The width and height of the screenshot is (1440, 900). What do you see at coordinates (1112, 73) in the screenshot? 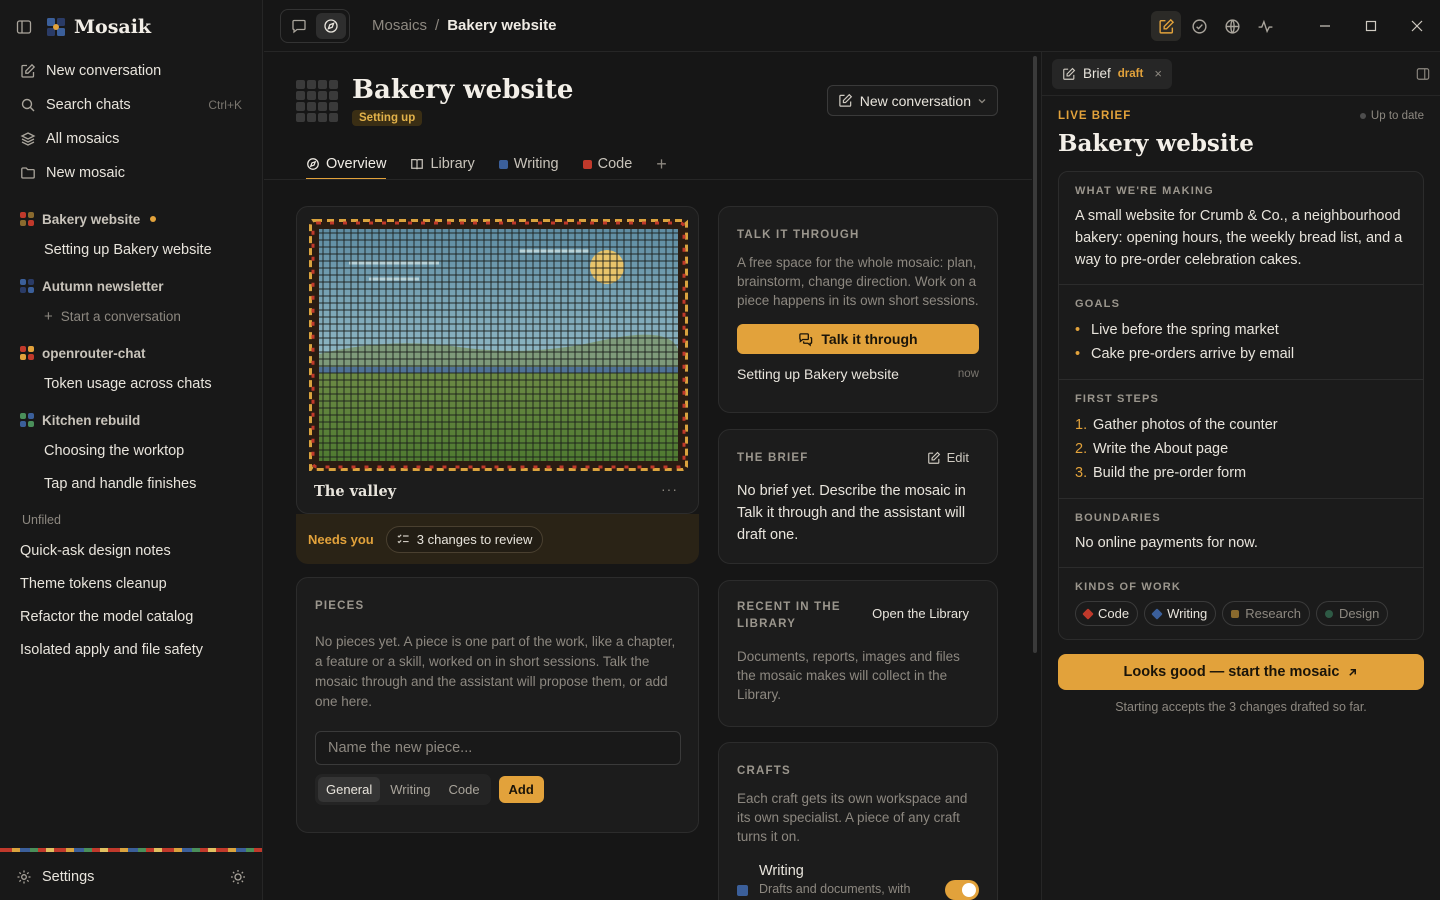
I see `brief-tab: Brief draft ×` at bounding box center [1112, 73].